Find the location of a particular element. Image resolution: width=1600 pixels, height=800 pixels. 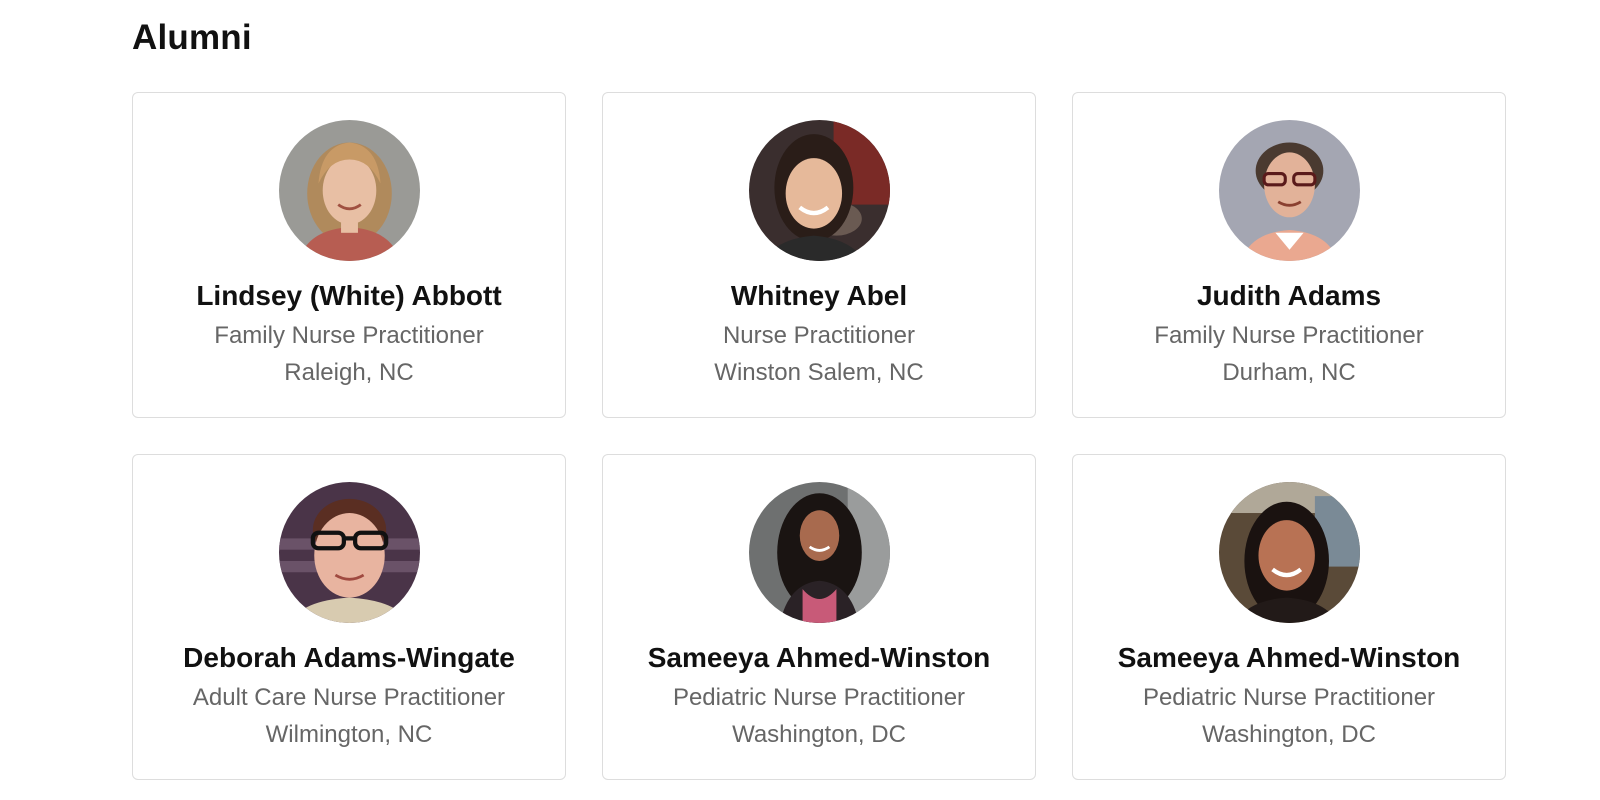

alumni-name: Lindsey (White) Abbott is located at coordinates (348, 296).